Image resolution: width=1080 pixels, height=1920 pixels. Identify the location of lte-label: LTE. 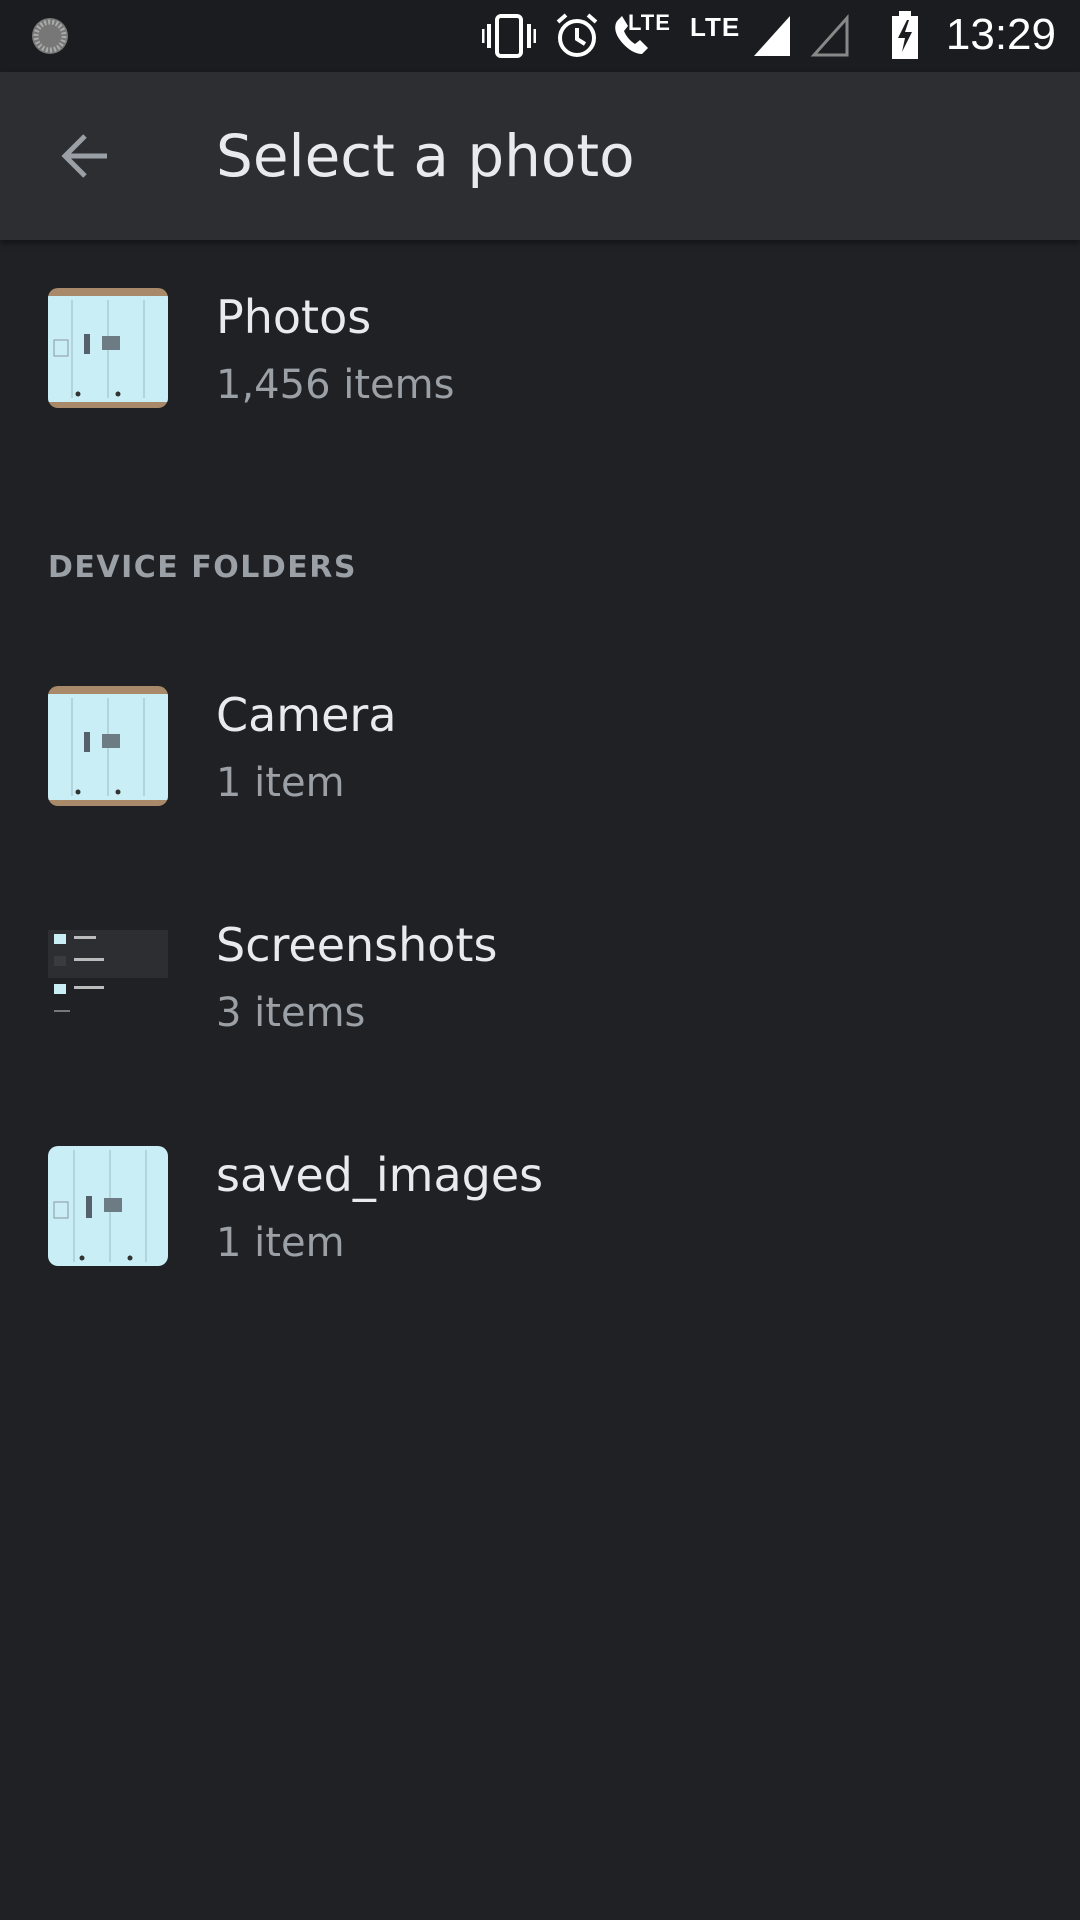
(715, 27).